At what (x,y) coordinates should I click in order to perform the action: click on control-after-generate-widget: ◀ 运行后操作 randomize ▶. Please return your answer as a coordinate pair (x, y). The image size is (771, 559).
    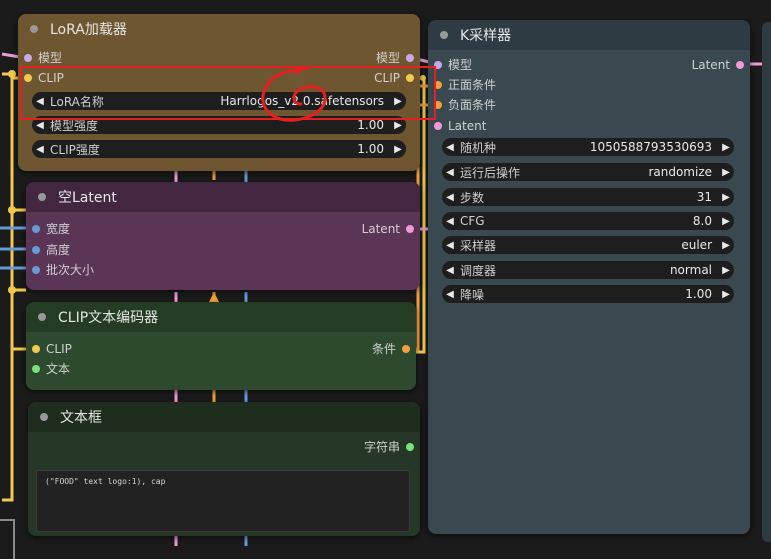
    Looking at the image, I should click on (588, 172).